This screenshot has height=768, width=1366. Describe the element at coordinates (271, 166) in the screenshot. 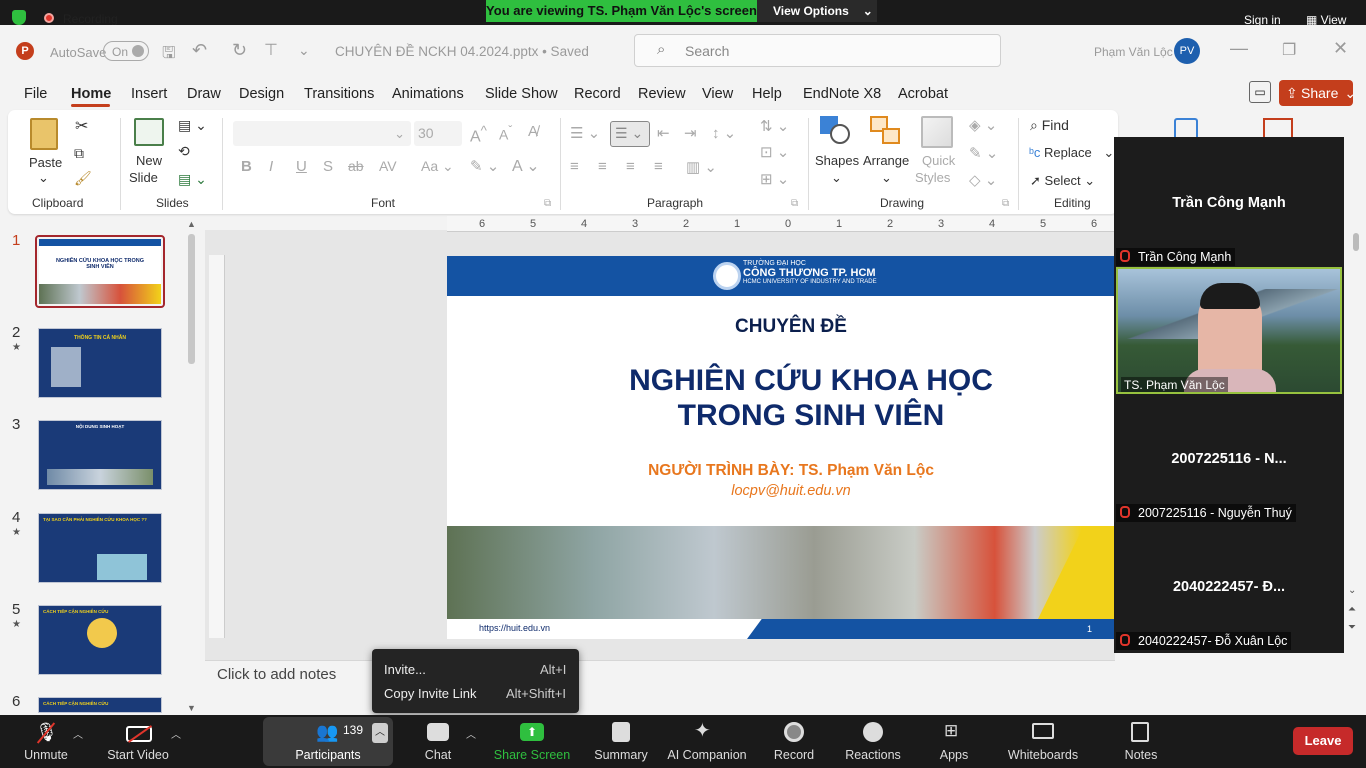

I see `italic-icon: I` at that location.